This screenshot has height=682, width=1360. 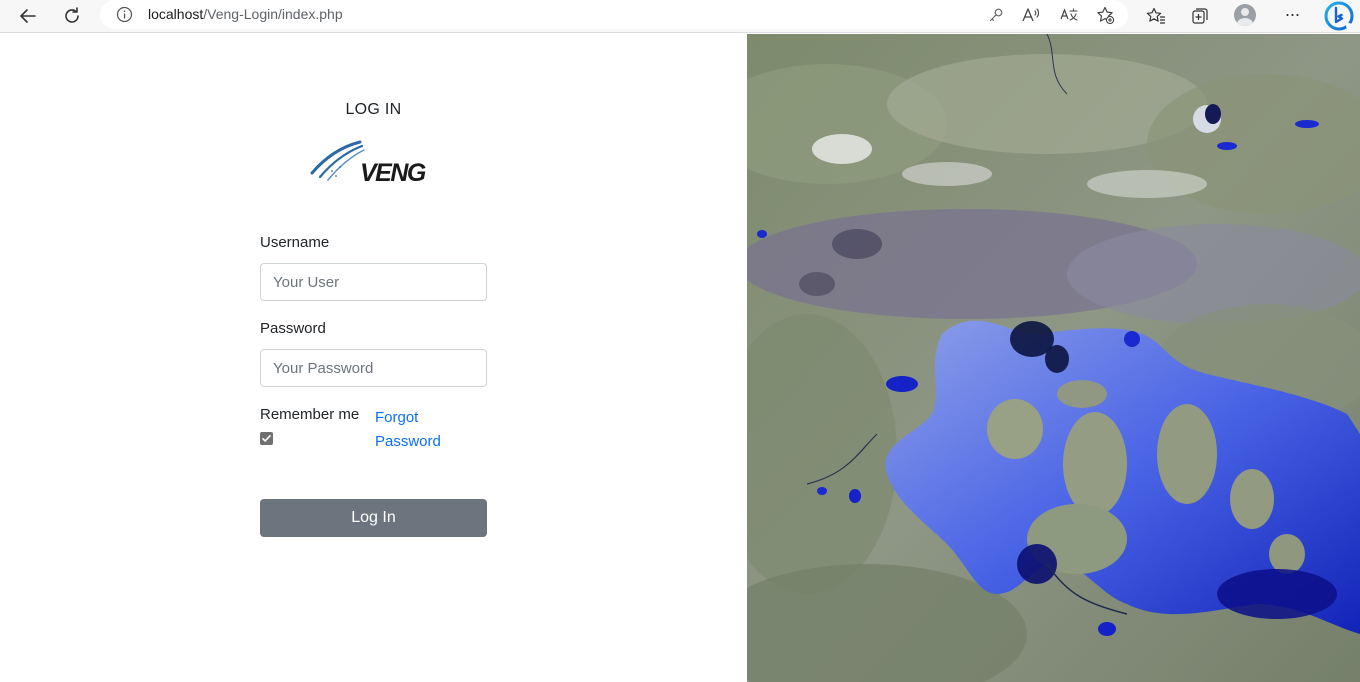 I want to click on veng-logo: VENG, so click(x=375, y=162).